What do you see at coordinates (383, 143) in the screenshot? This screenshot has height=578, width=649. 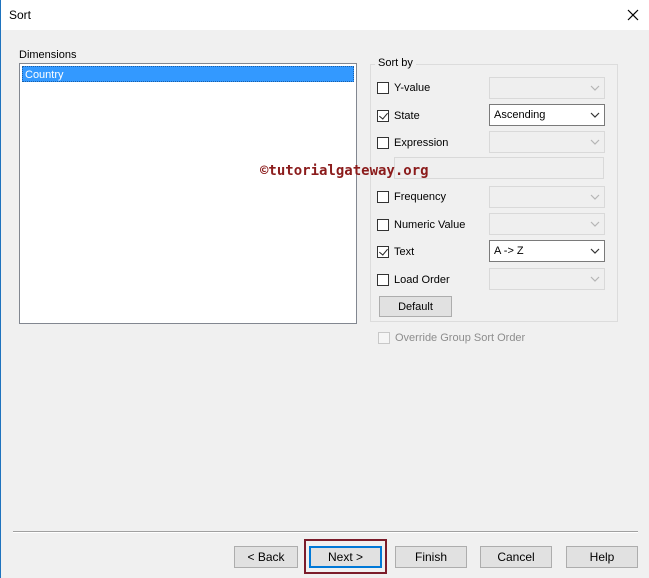 I see `expression-checkbox` at bounding box center [383, 143].